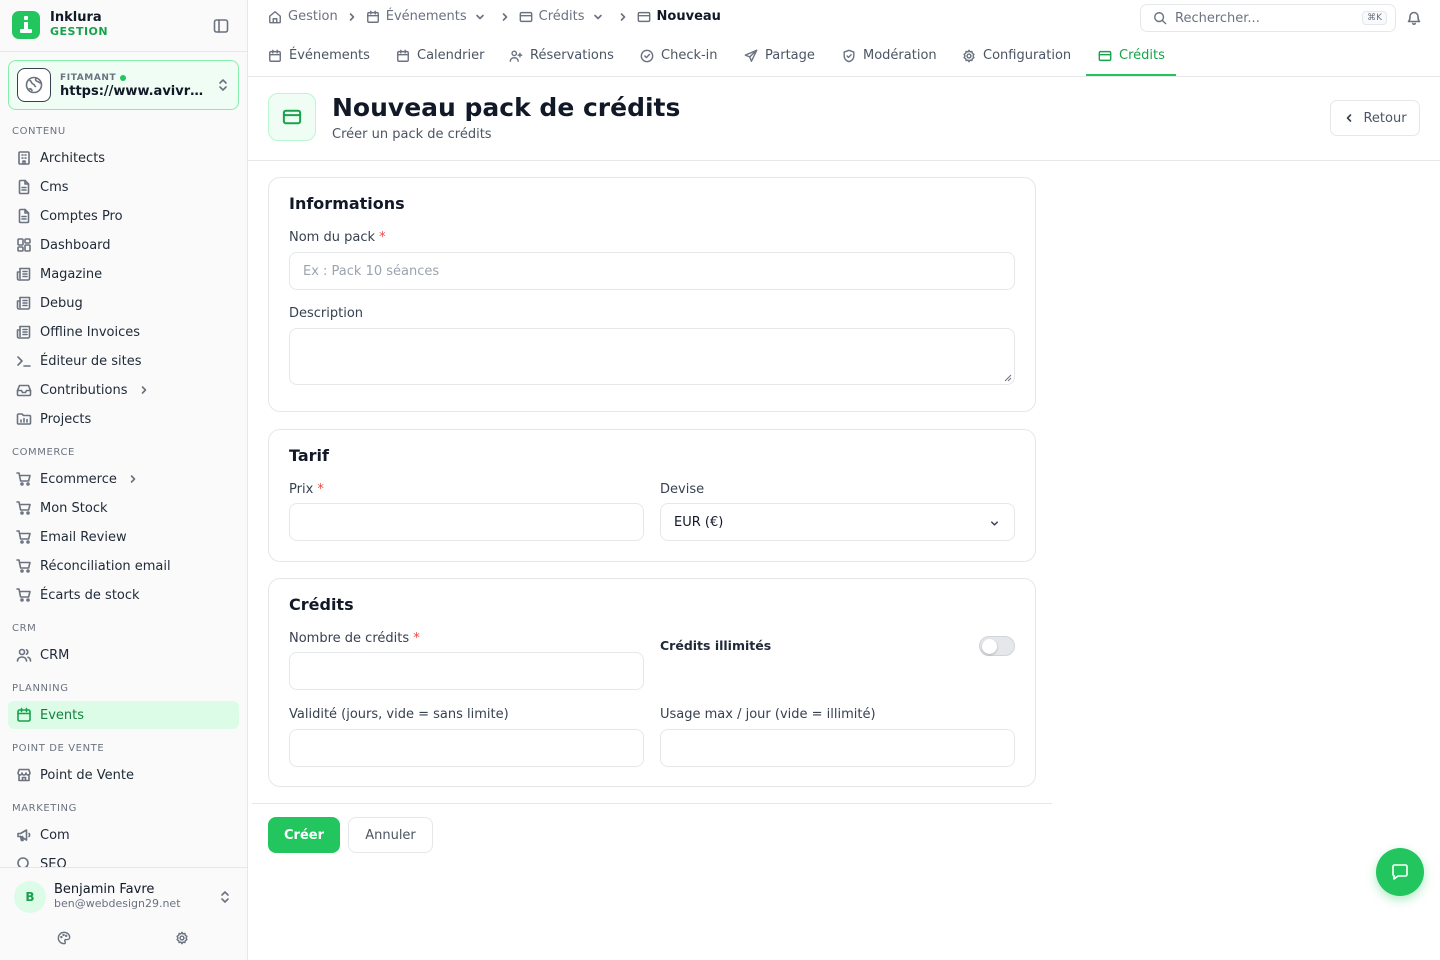 This screenshot has height=960, width=1440. I want to click on sidebar-item-projects: Projects, so click(123, 419).